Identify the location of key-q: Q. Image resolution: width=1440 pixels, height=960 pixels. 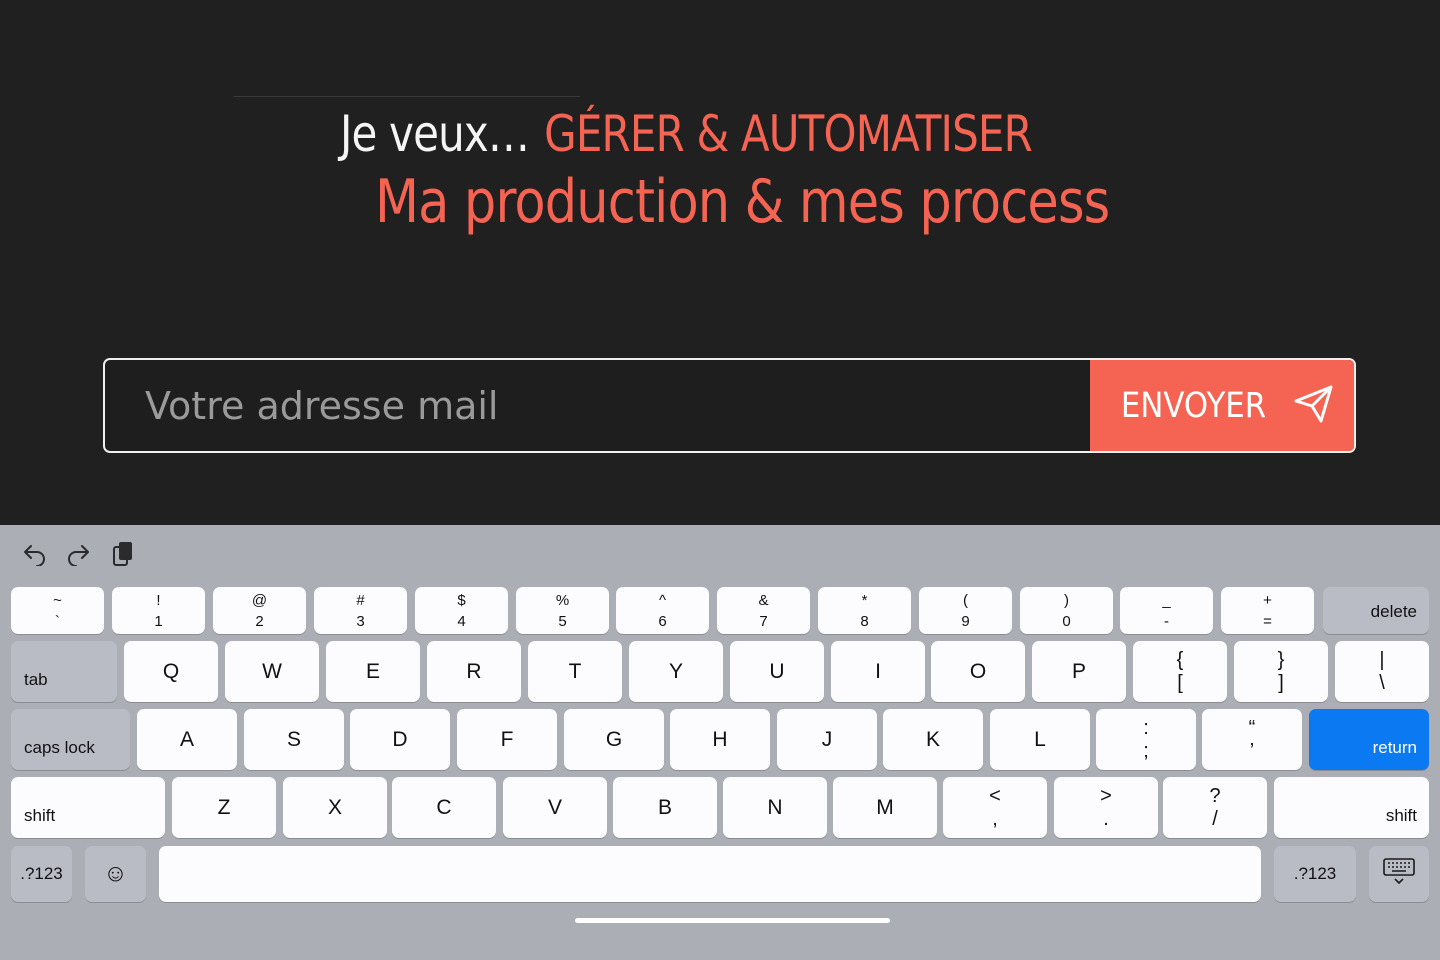
(171, 671).